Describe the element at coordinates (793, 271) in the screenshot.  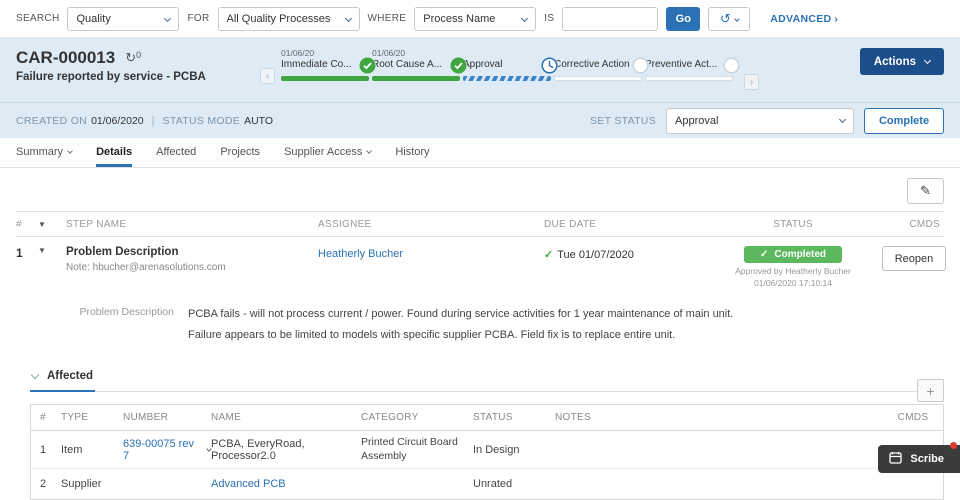
I see `approved-by-text: Approved by Heatherly Bucher` at that location.